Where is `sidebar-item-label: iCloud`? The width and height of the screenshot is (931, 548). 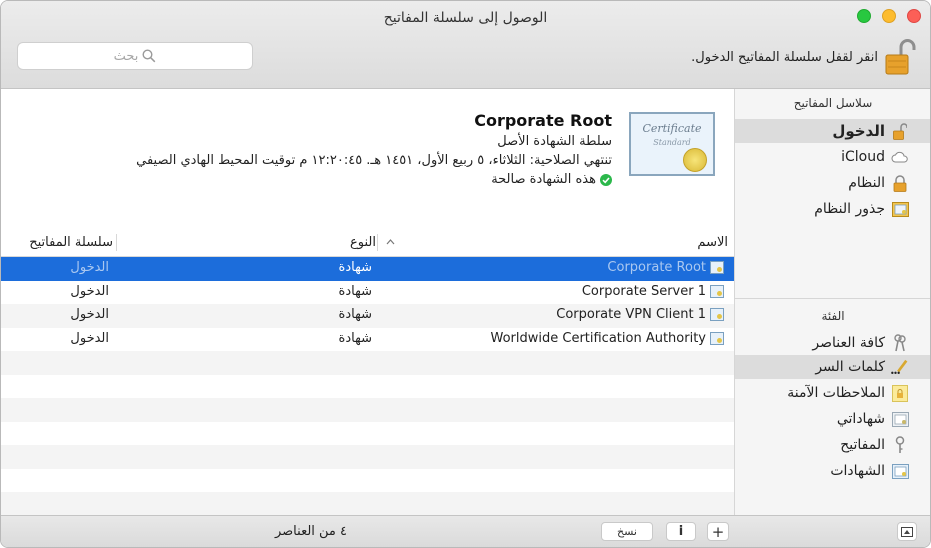
sidebar-item-label: iCloud is located at coordinates (863, 157).